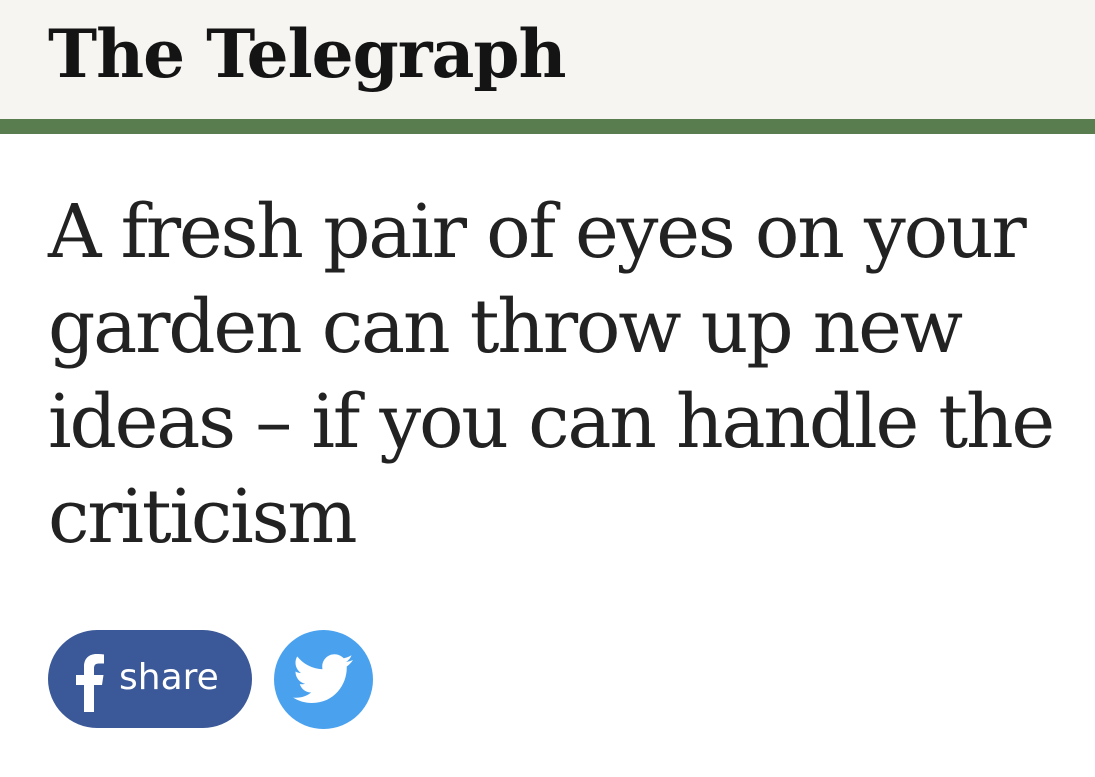 The width and height of the screenshot is (1095, 777). Describe the element at coordinates (307, 54) in the screenshot. I see `masthead-logo: The Telegraph` at that location.